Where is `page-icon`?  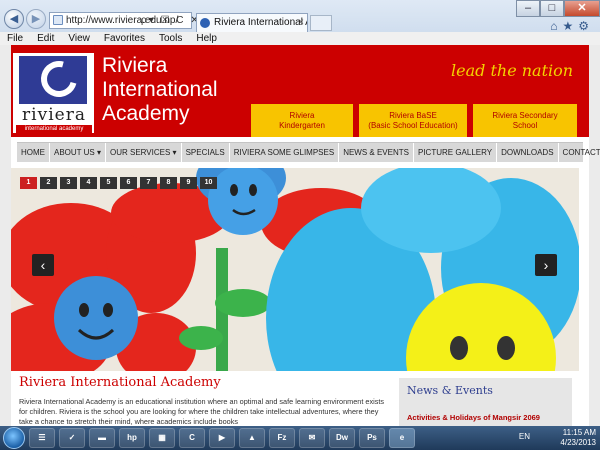
page-icon is located at coordinates (58, 20).